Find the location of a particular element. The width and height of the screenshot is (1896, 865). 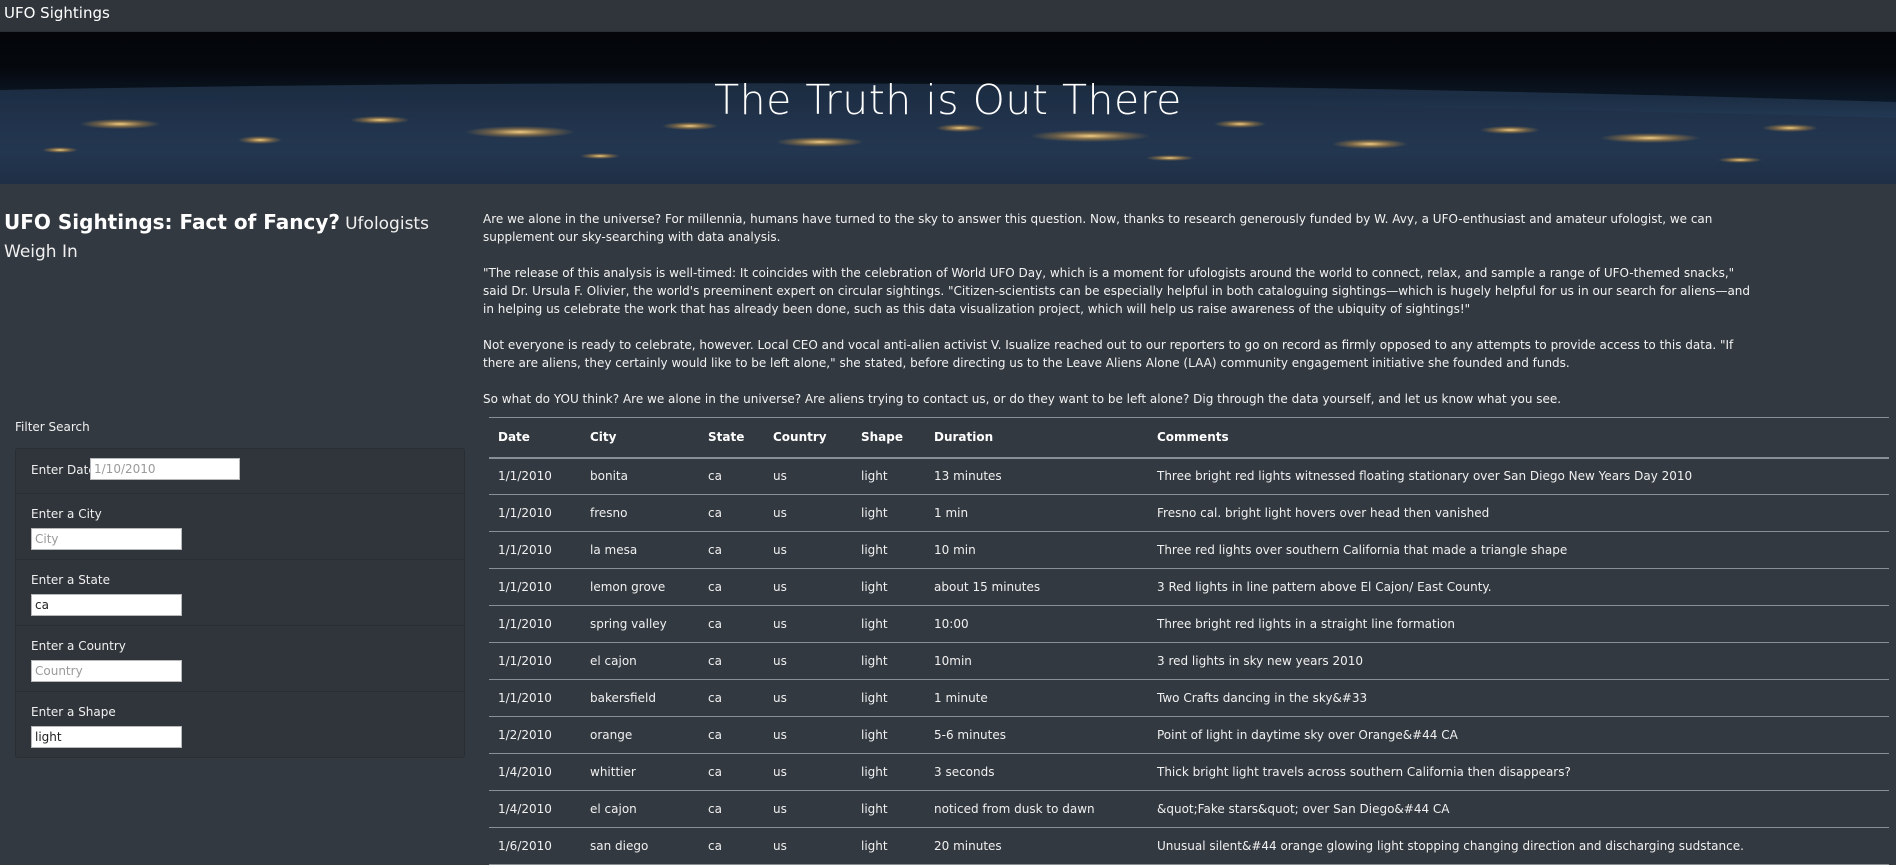

city-input is located at coordinates (106, 539).